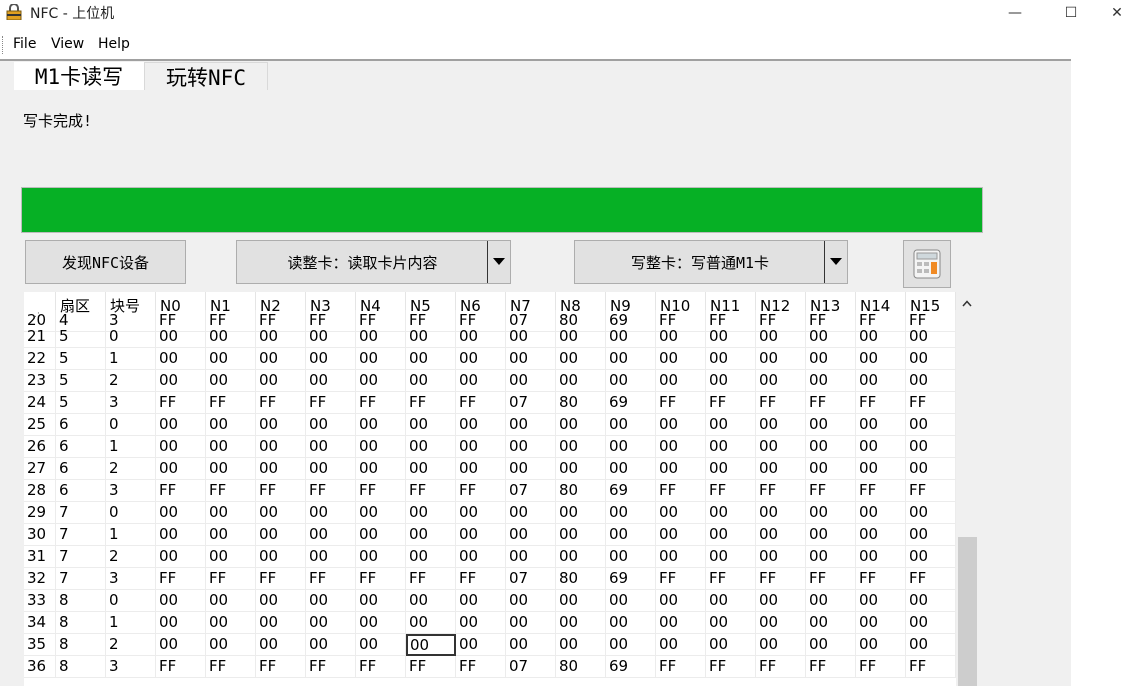 This screenshot has height=686, width=1137. Describe the element at coordinates (40, 667) in the screenshot. I see `row-index-cell: 36` at that location.